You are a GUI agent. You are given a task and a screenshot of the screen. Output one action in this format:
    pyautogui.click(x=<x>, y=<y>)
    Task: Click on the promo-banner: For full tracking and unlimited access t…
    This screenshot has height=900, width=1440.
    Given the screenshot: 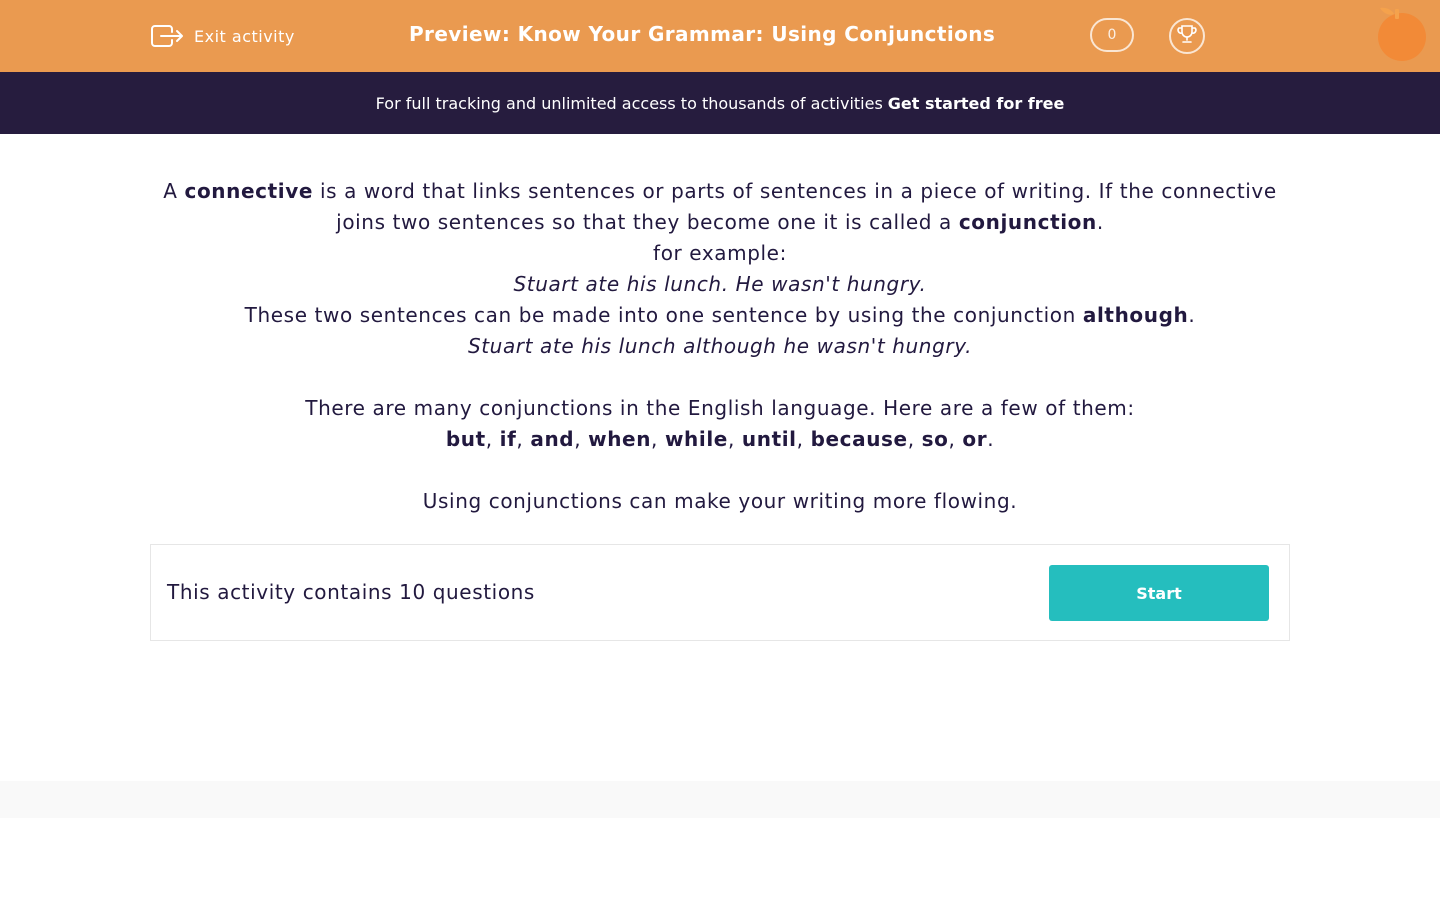 What is the action you would take?
    pyautogui.click(x=720, y=103)
    